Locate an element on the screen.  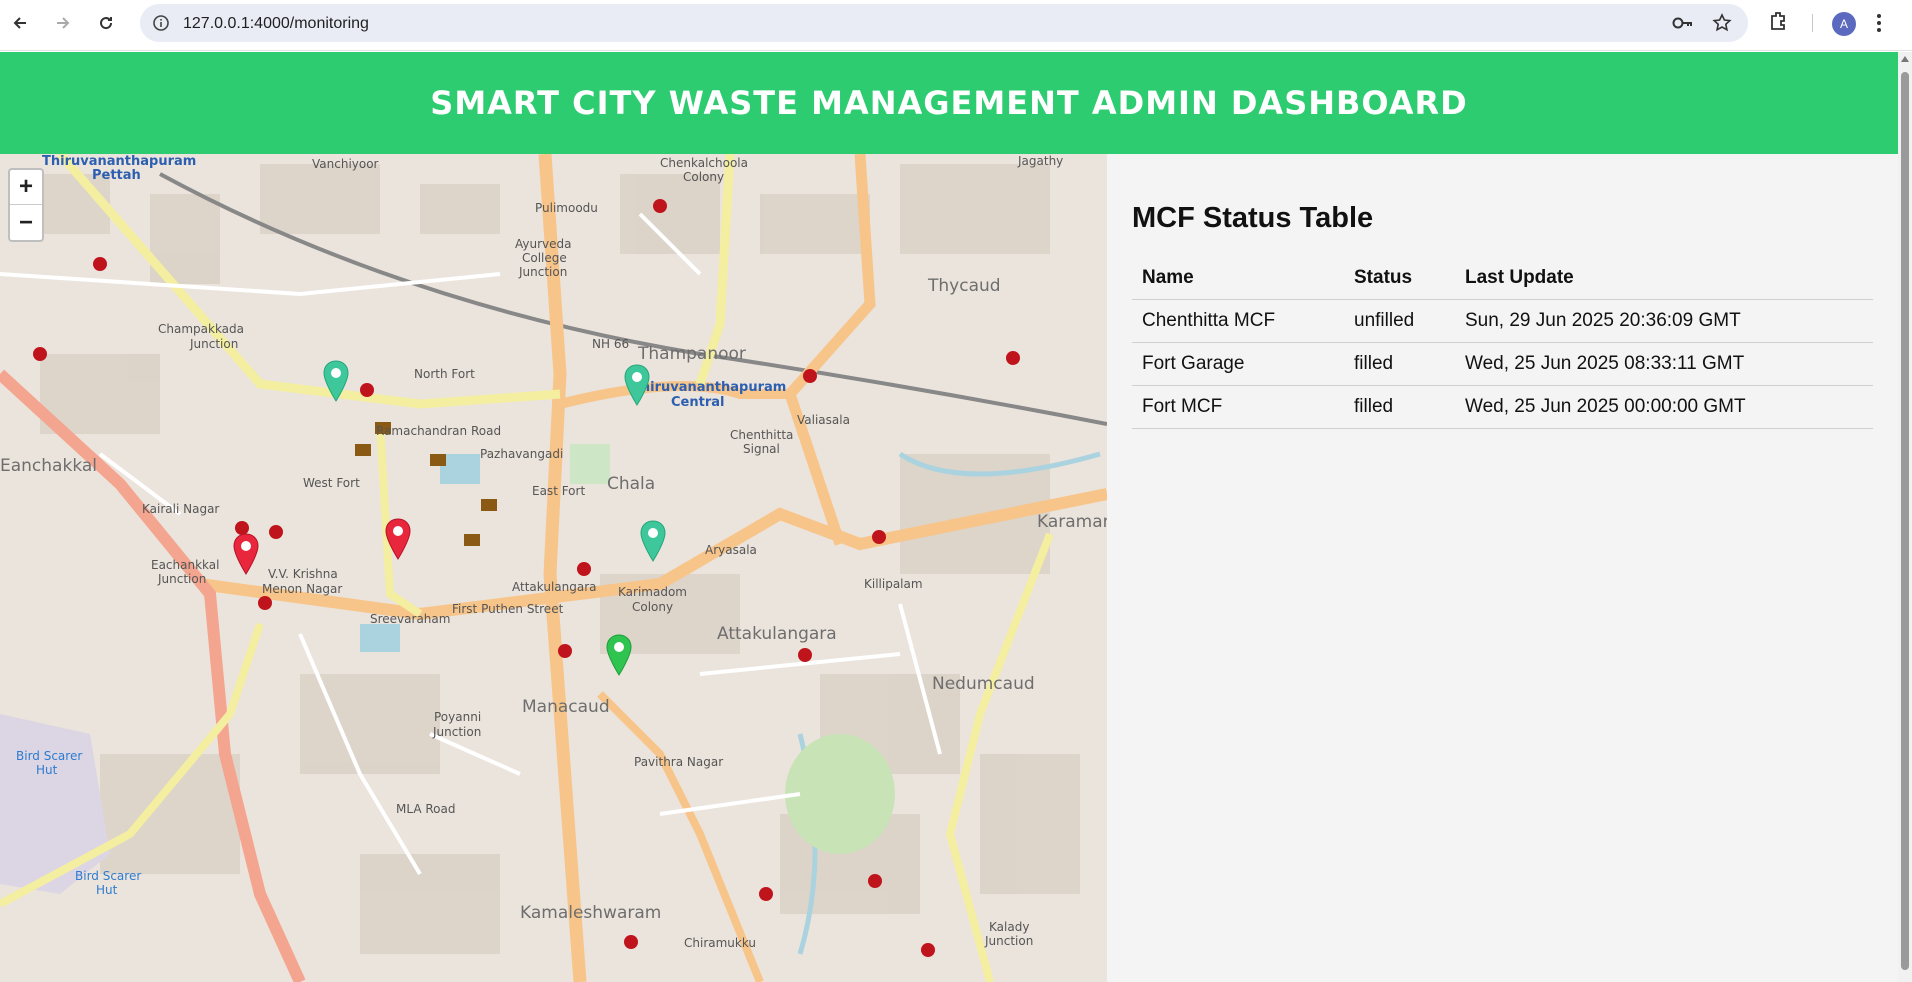
map-label: Pazhavangadi is located at coordinates (522, 454).